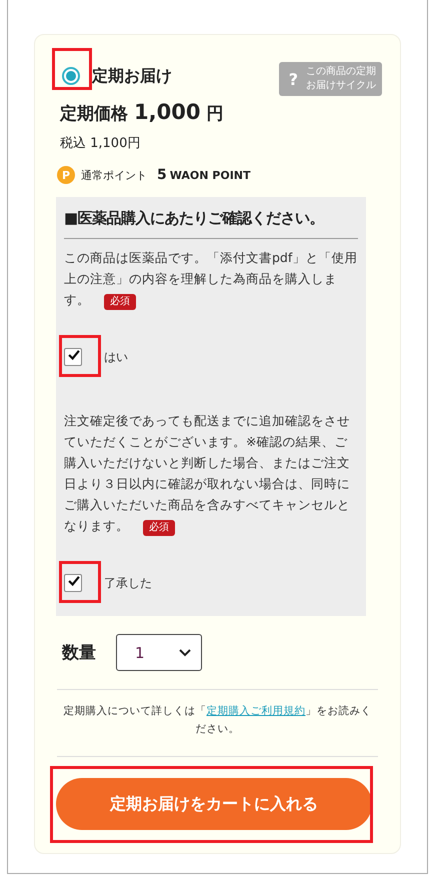  What do you see at coordinates (211, 473) in the screenshot?
I see `notice-text: 注文確定後であっても配送までに追加確認をさせていただくことがございます。※確認の結果、ご購入いただけないと判断した場合、またはご注文日より３日以内に確認が取れない場合は、同時にご購入いただいた商品を含みすべてキャンセルとなります。 必須` at bounding box center [211, 473].